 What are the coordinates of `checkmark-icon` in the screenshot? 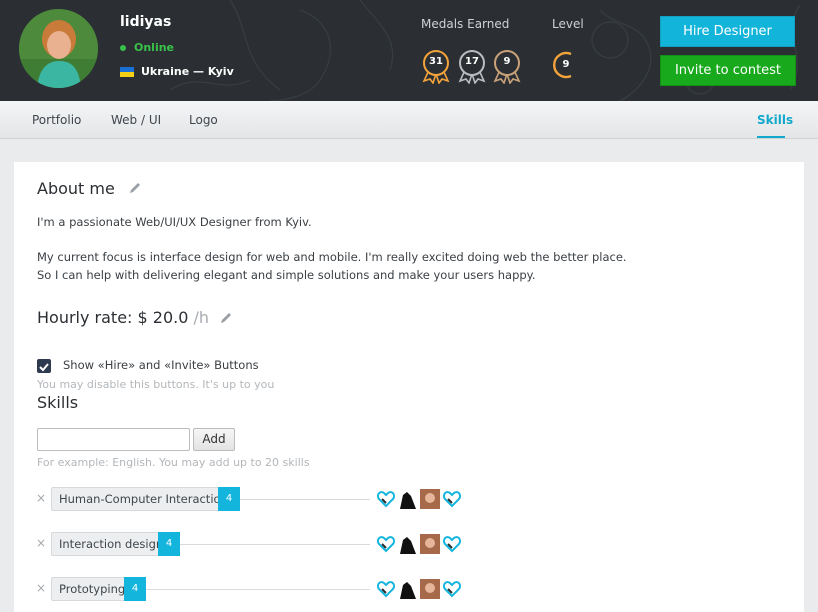 It's located at (44, 367).